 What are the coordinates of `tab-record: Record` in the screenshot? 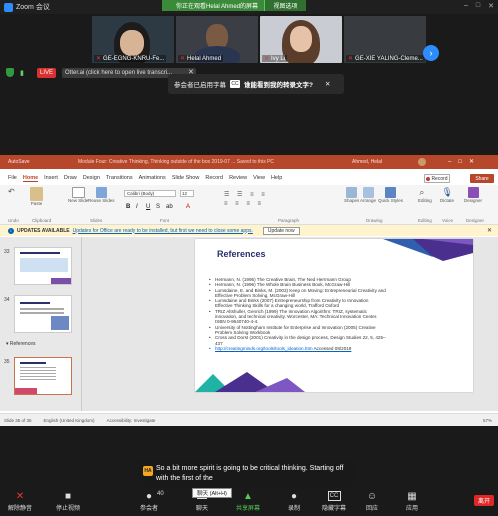 It's located at (214, 178).